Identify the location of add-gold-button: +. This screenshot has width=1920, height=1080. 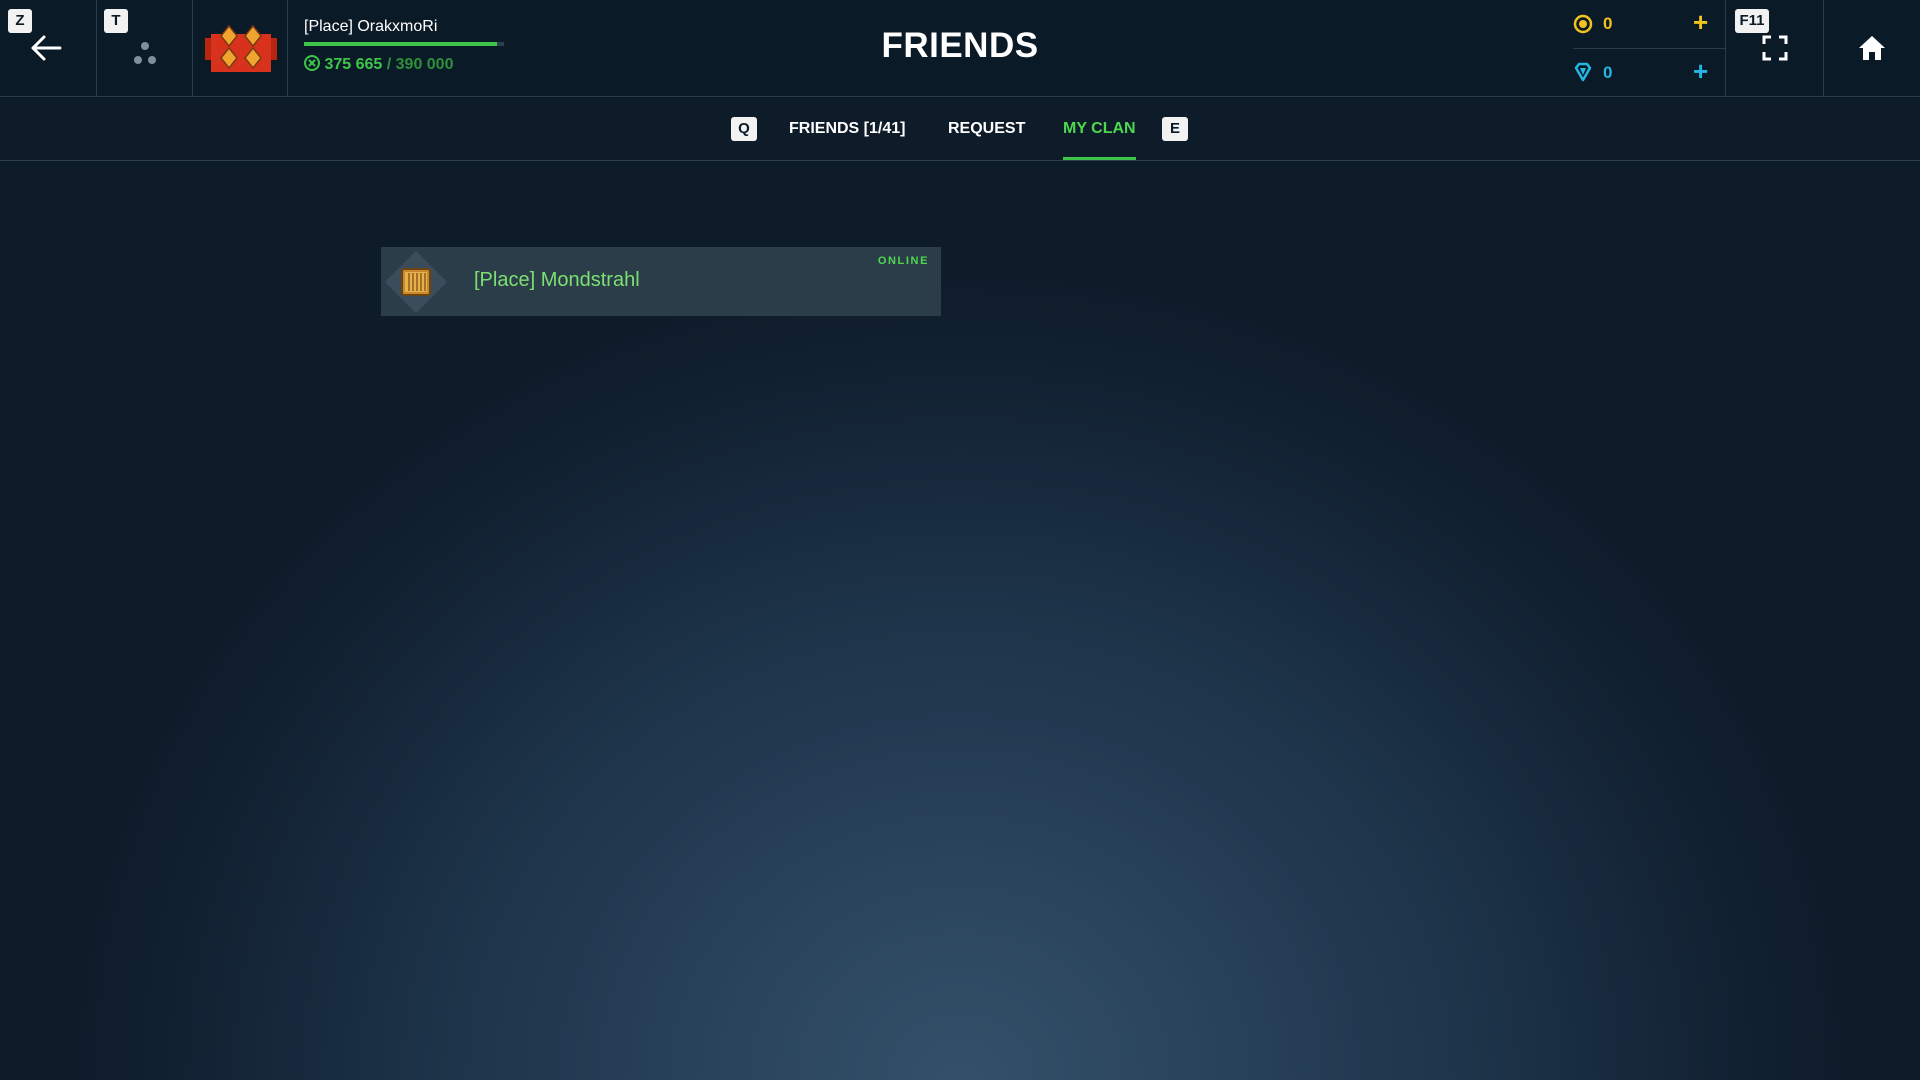
(1700, 22).